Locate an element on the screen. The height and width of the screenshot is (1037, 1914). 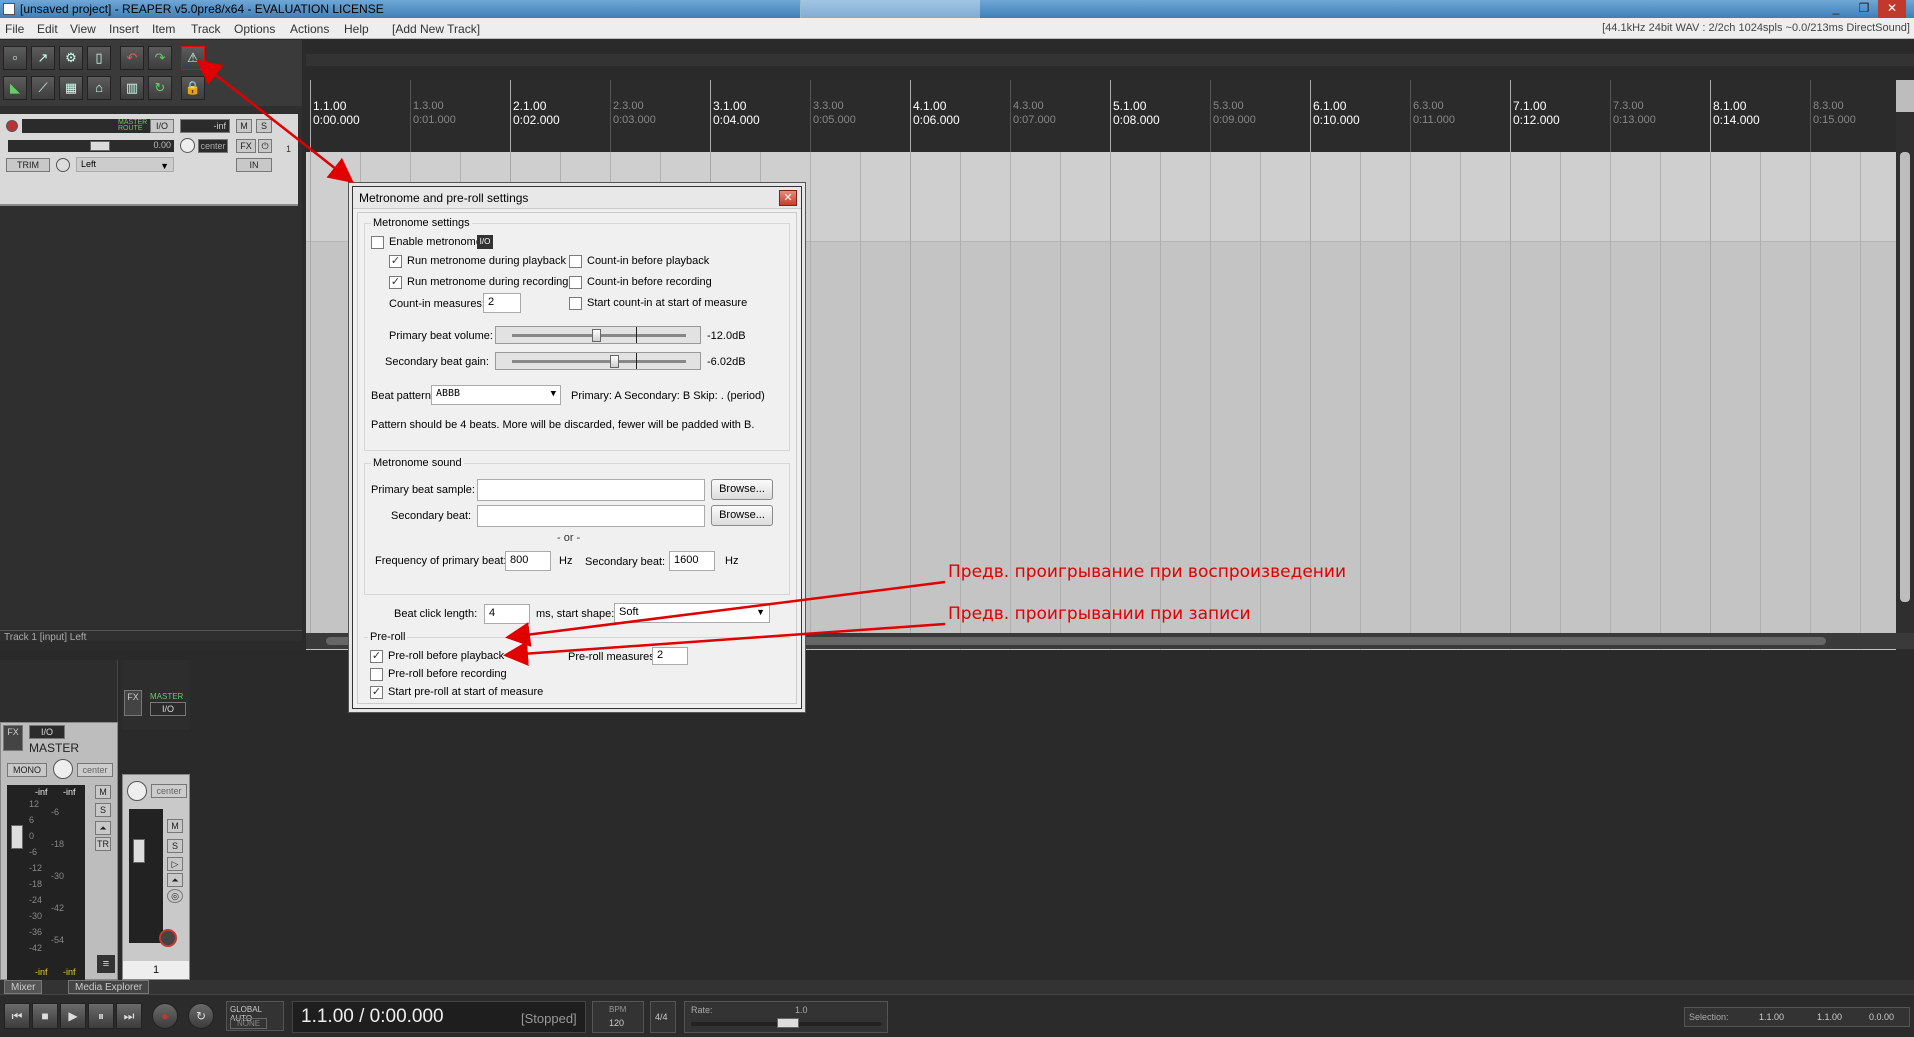
record-icon: ● is located at coordinates (165, 1016).